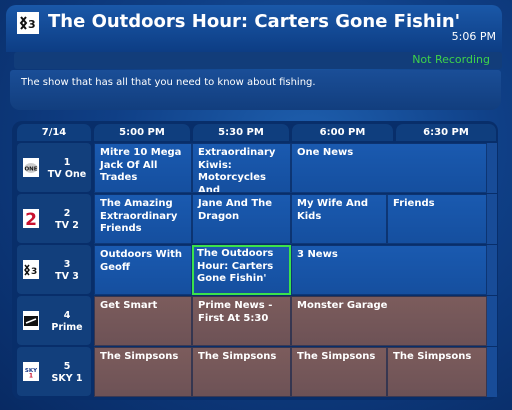 The image size is (512, 410). What do you see at coordinates (389, 321) in the screenshot?
I see `program-cell: Monster Garage` at bounding box center [389, 321].